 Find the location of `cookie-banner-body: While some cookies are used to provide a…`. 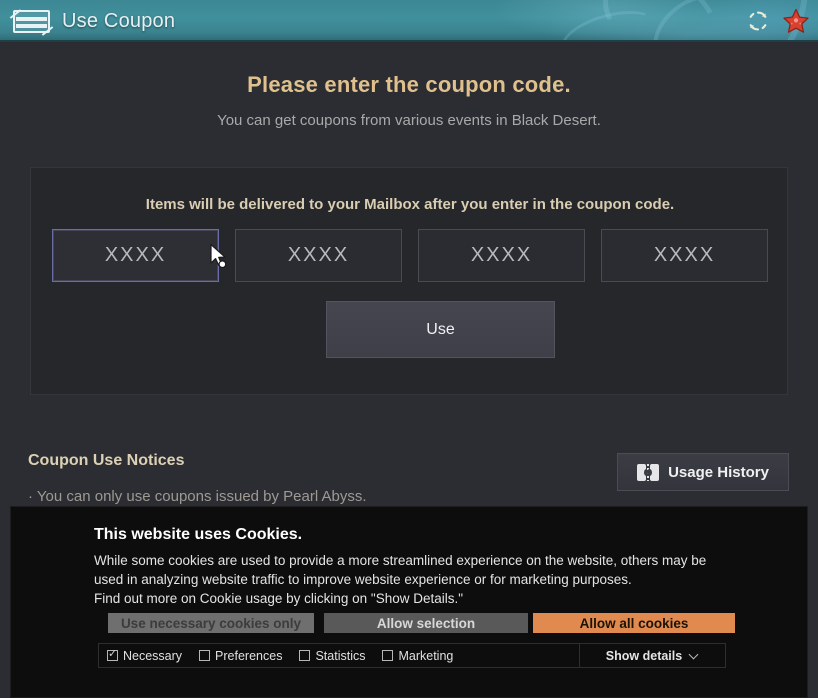

cookie-banner-body: While some cookies are used to provide a… is located at coordinates (400, 579).